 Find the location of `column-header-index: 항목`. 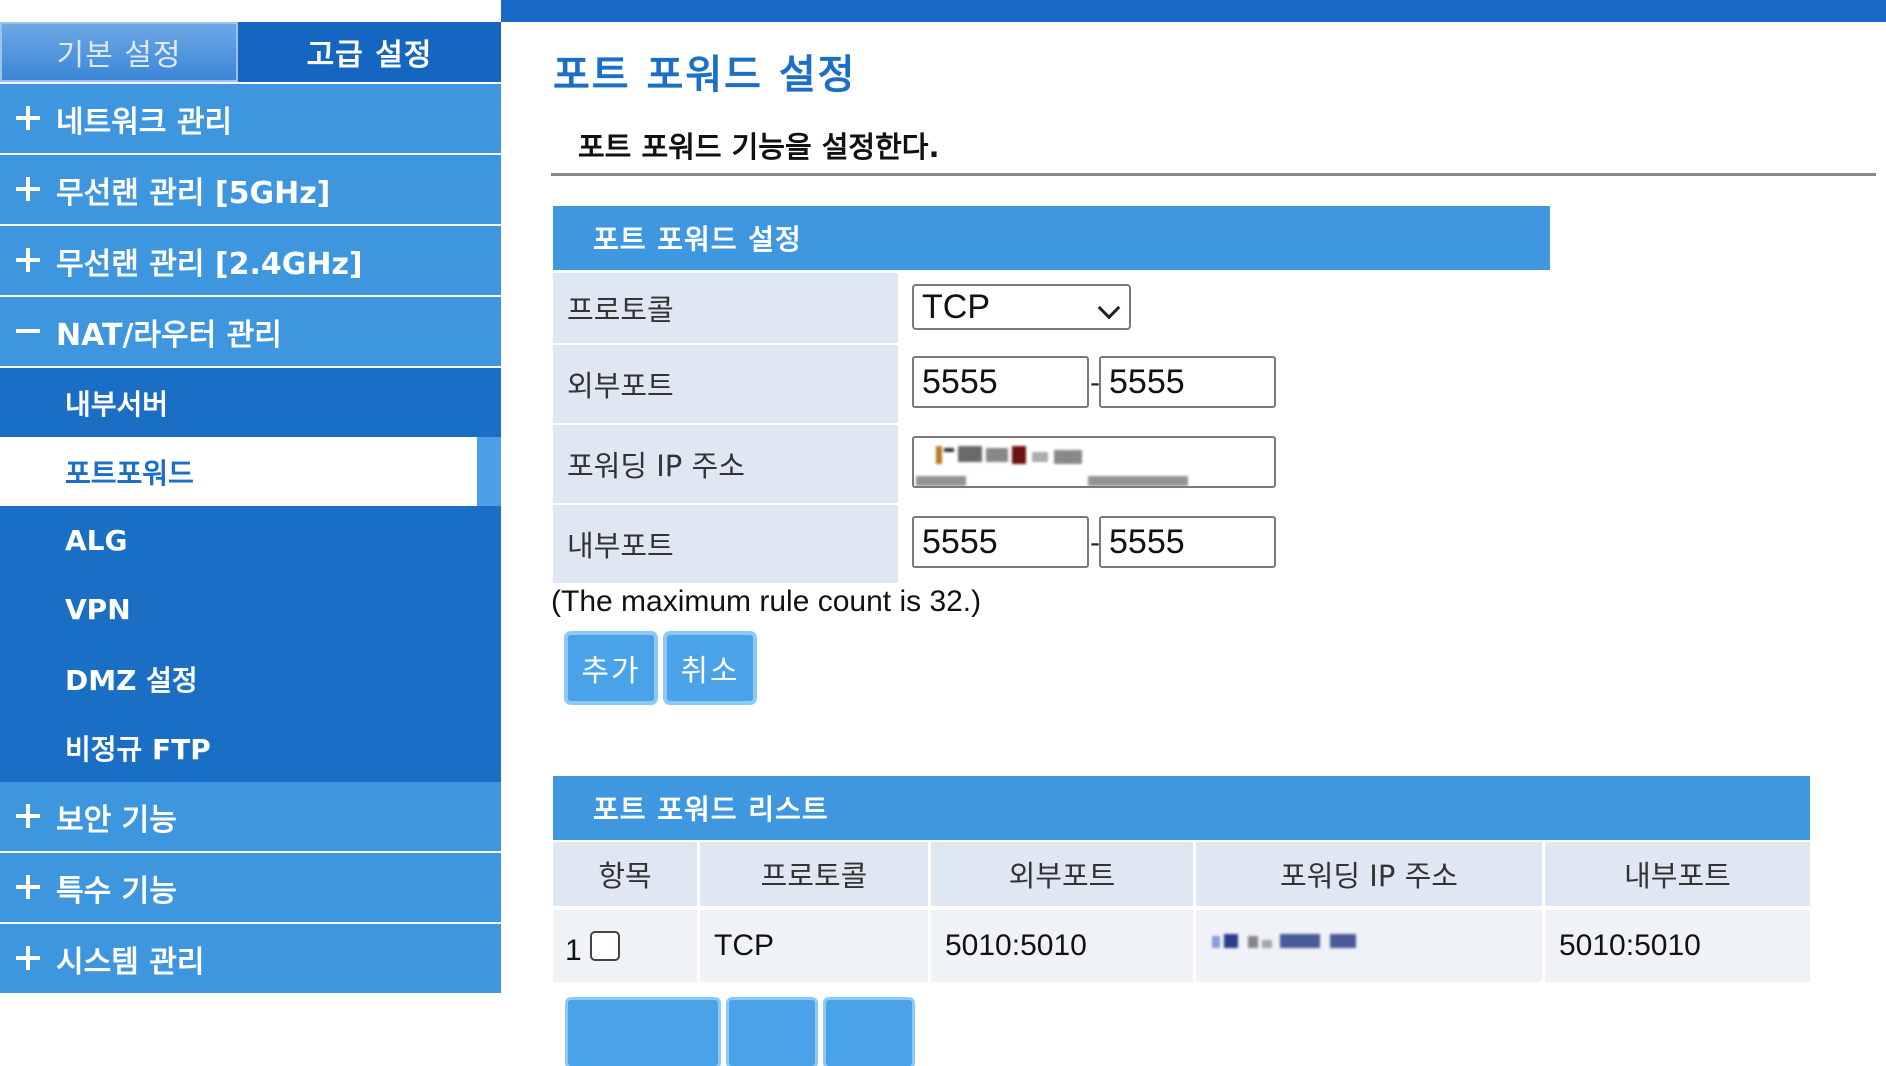

column-header-index: 항목 is located at coordinates (625, 874).